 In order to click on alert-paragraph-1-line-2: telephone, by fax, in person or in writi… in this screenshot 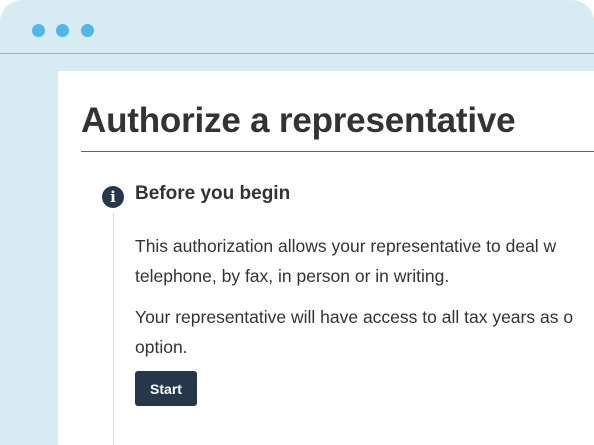, I will do `click(292, 276)`.